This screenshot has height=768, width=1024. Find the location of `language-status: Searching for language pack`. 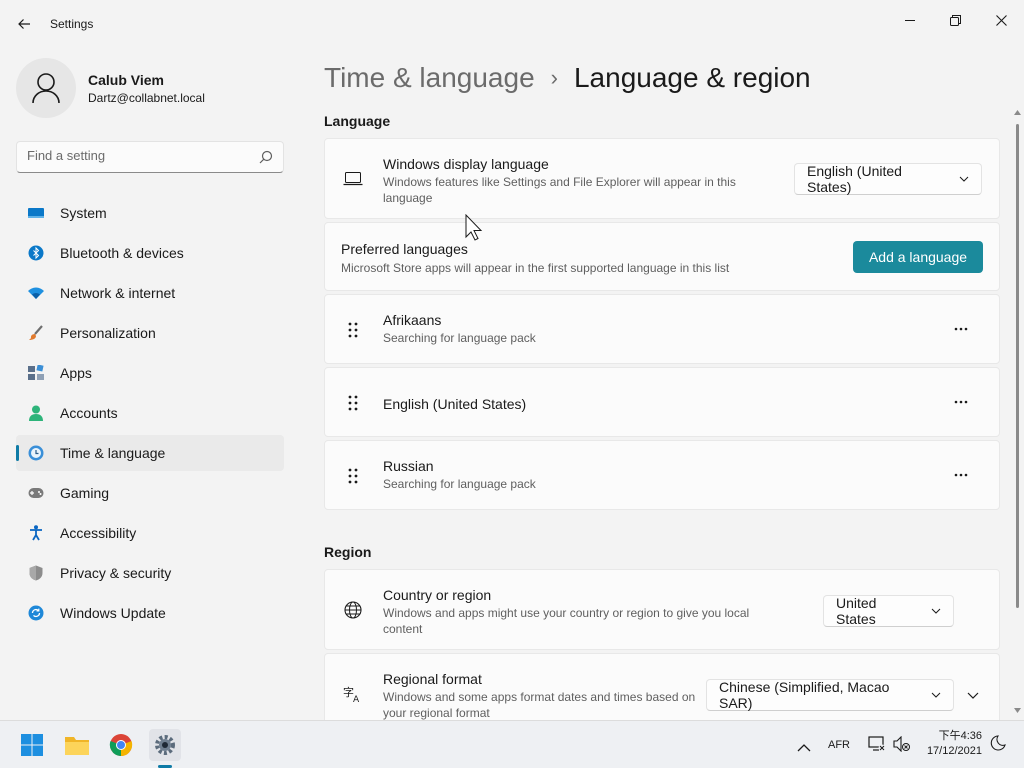

language-status: Searching for language pack is located at coordinates (459, 338).